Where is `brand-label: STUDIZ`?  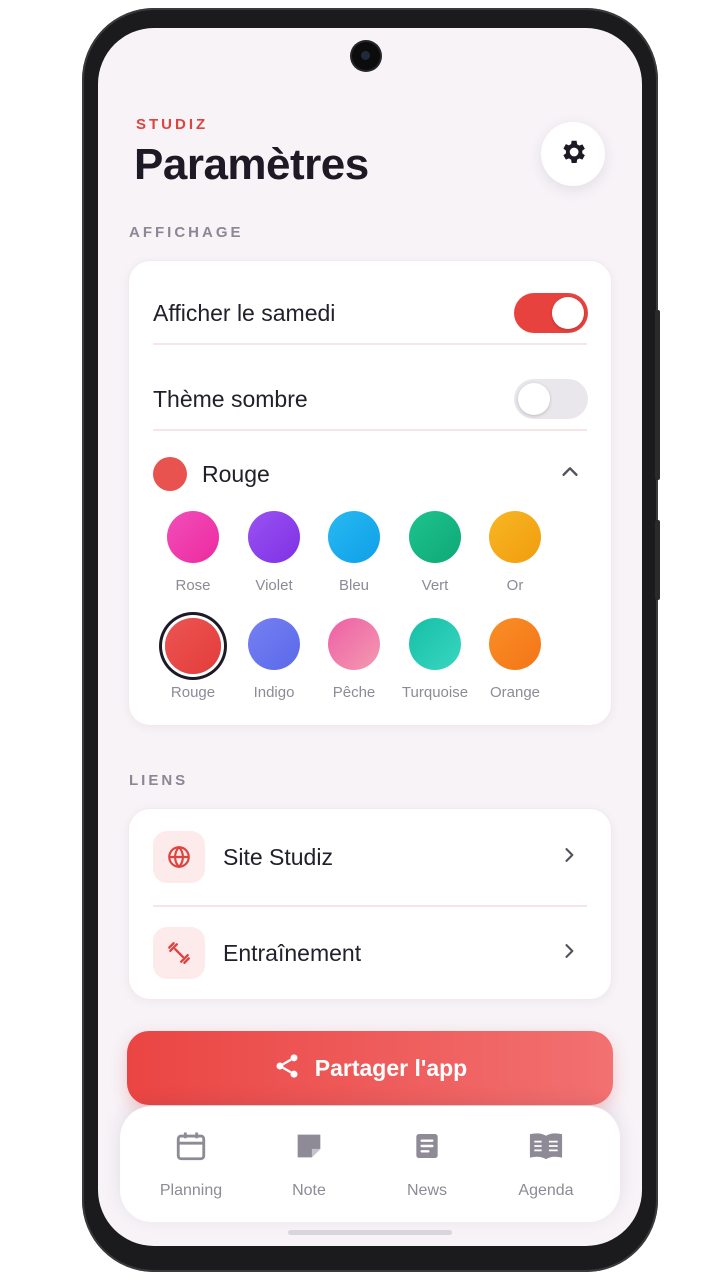
brand-label: STUDIZ is located at coordinates (172, 124).